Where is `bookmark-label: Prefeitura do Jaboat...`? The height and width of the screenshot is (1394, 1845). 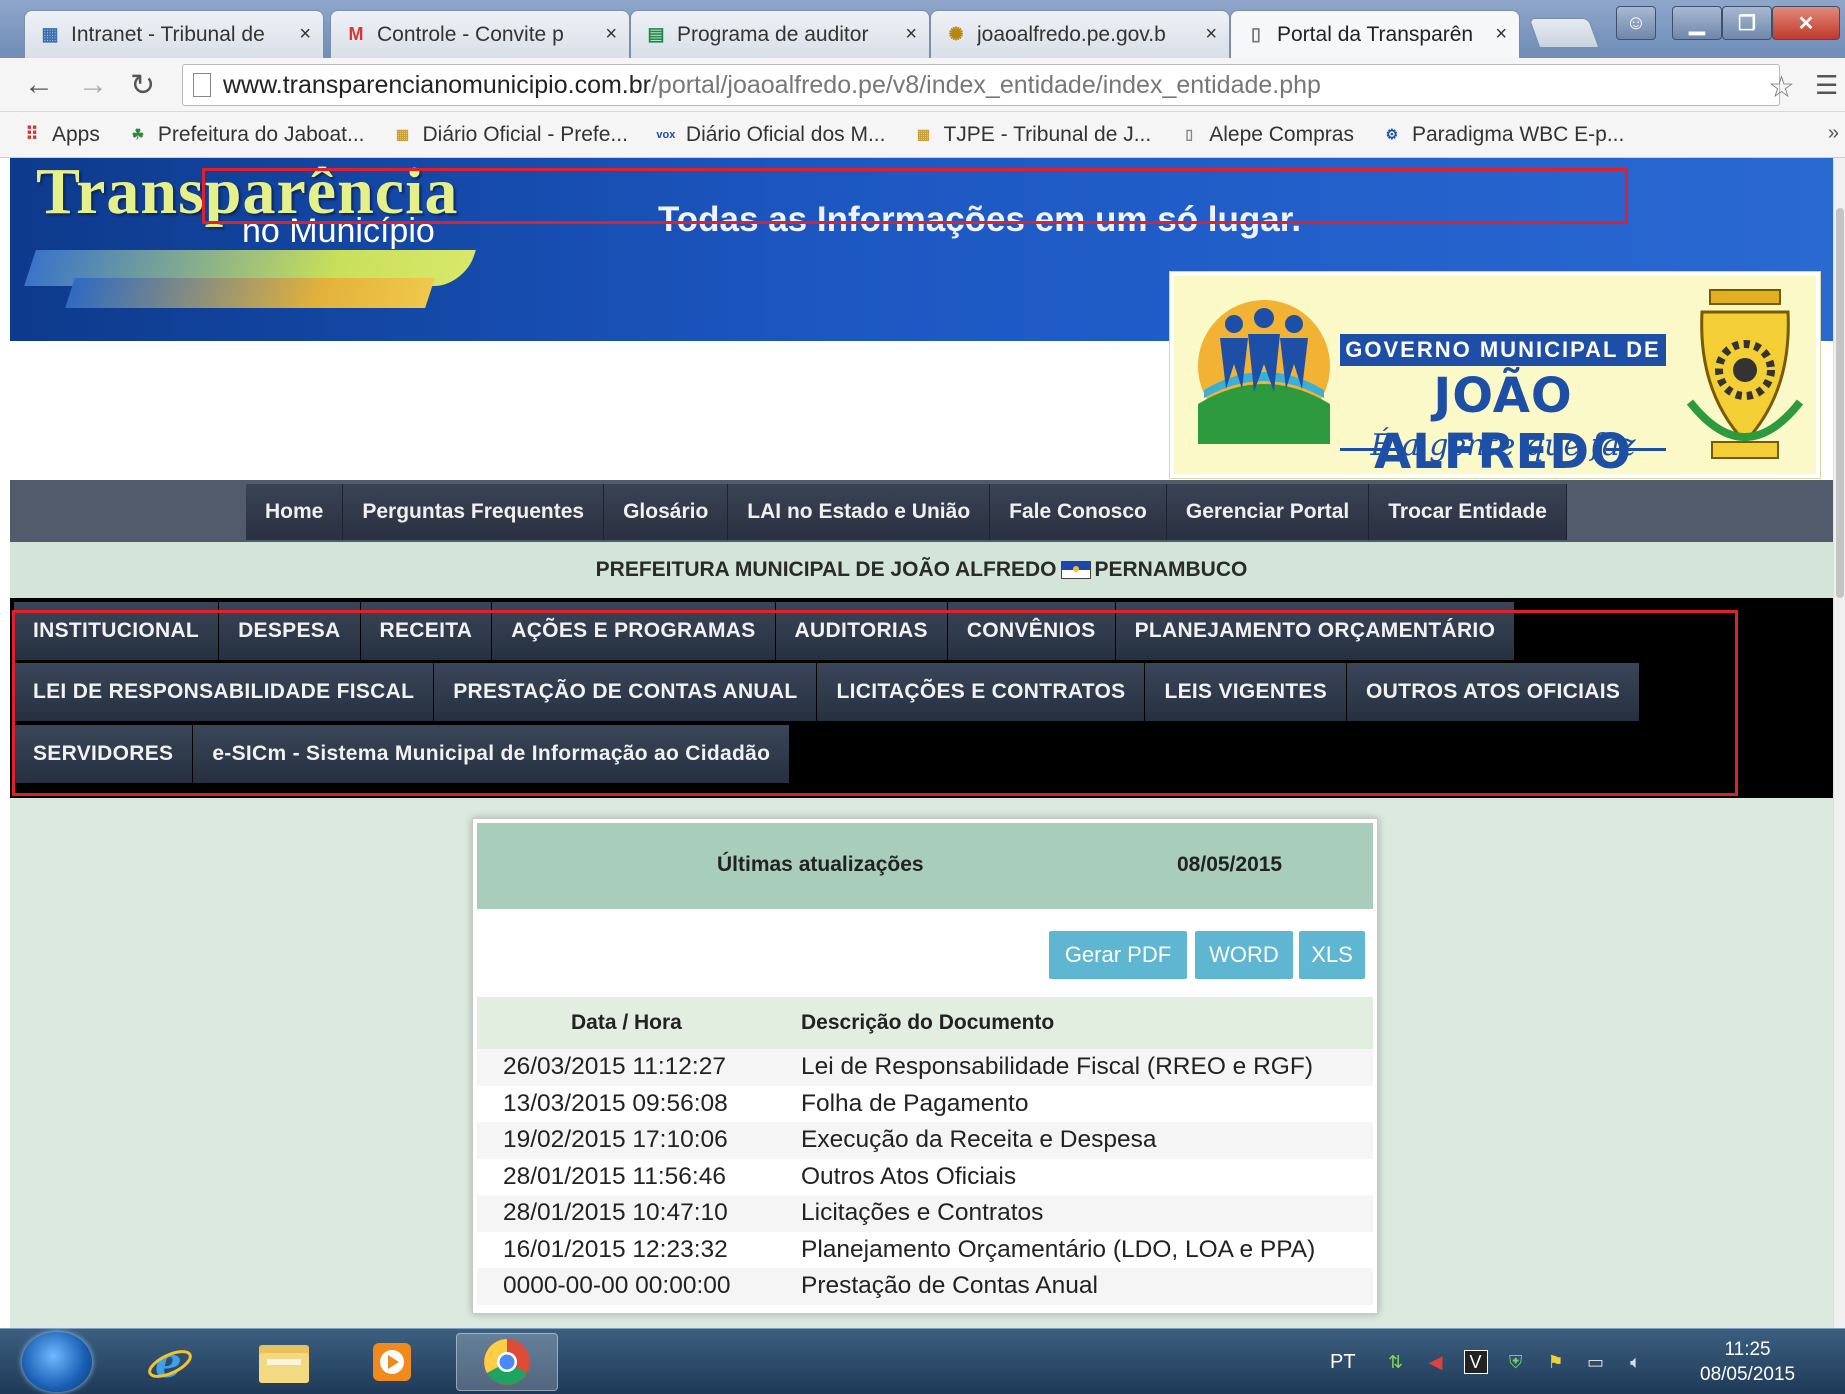
bookmark-label: Prefeitura do Jaboat... is located at coordinates (261, 134).